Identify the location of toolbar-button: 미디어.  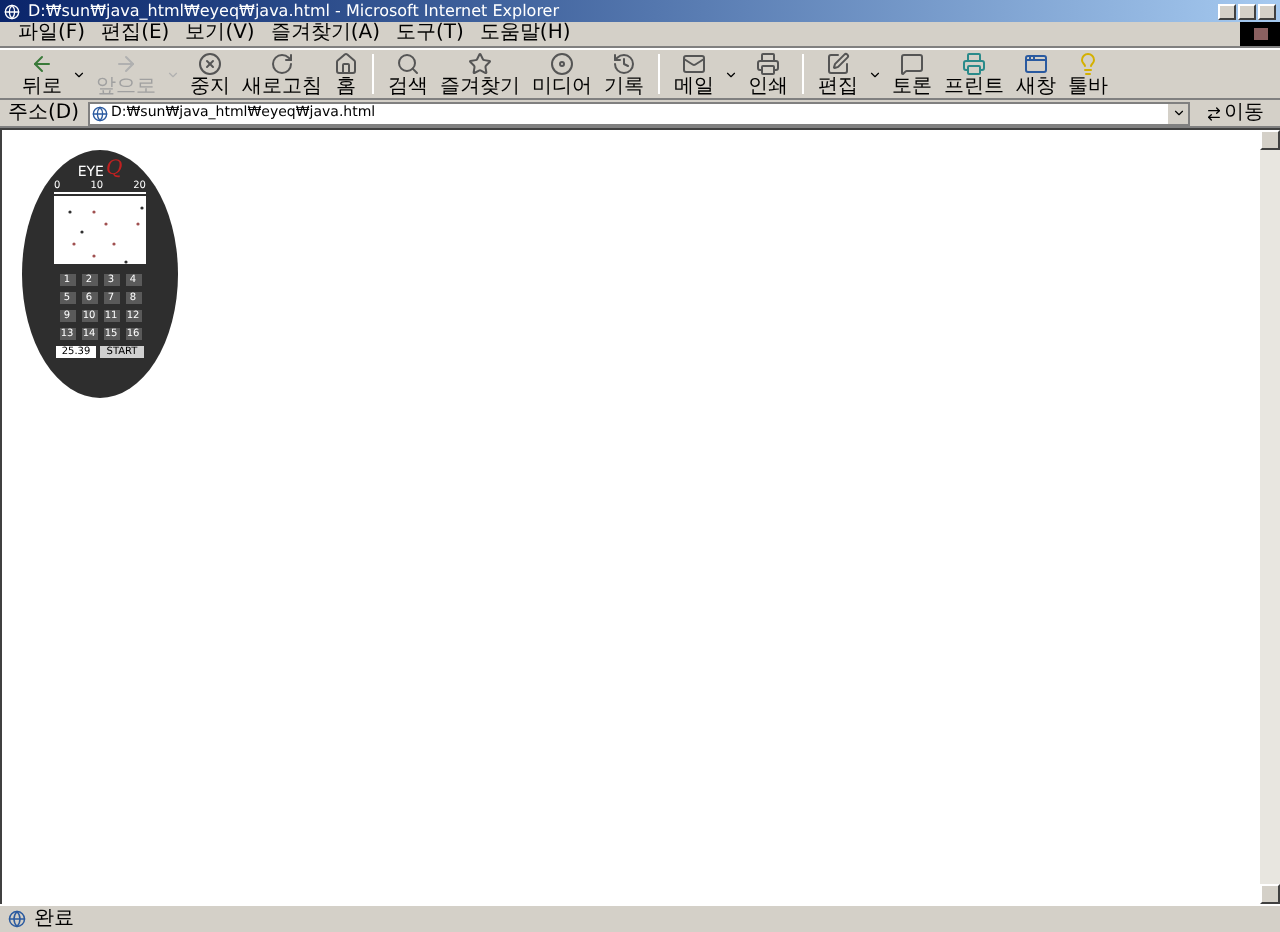
(562, 74).